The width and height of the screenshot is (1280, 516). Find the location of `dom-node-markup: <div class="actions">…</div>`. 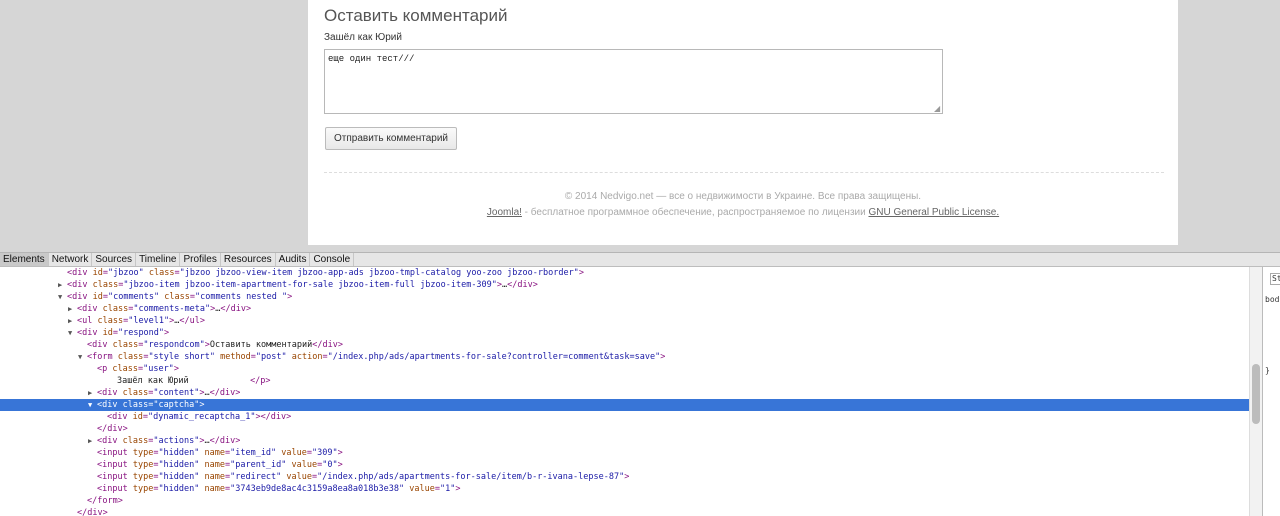

dom-node-markup: <div class="actions">…</div> is located at coordinates (169, 441).